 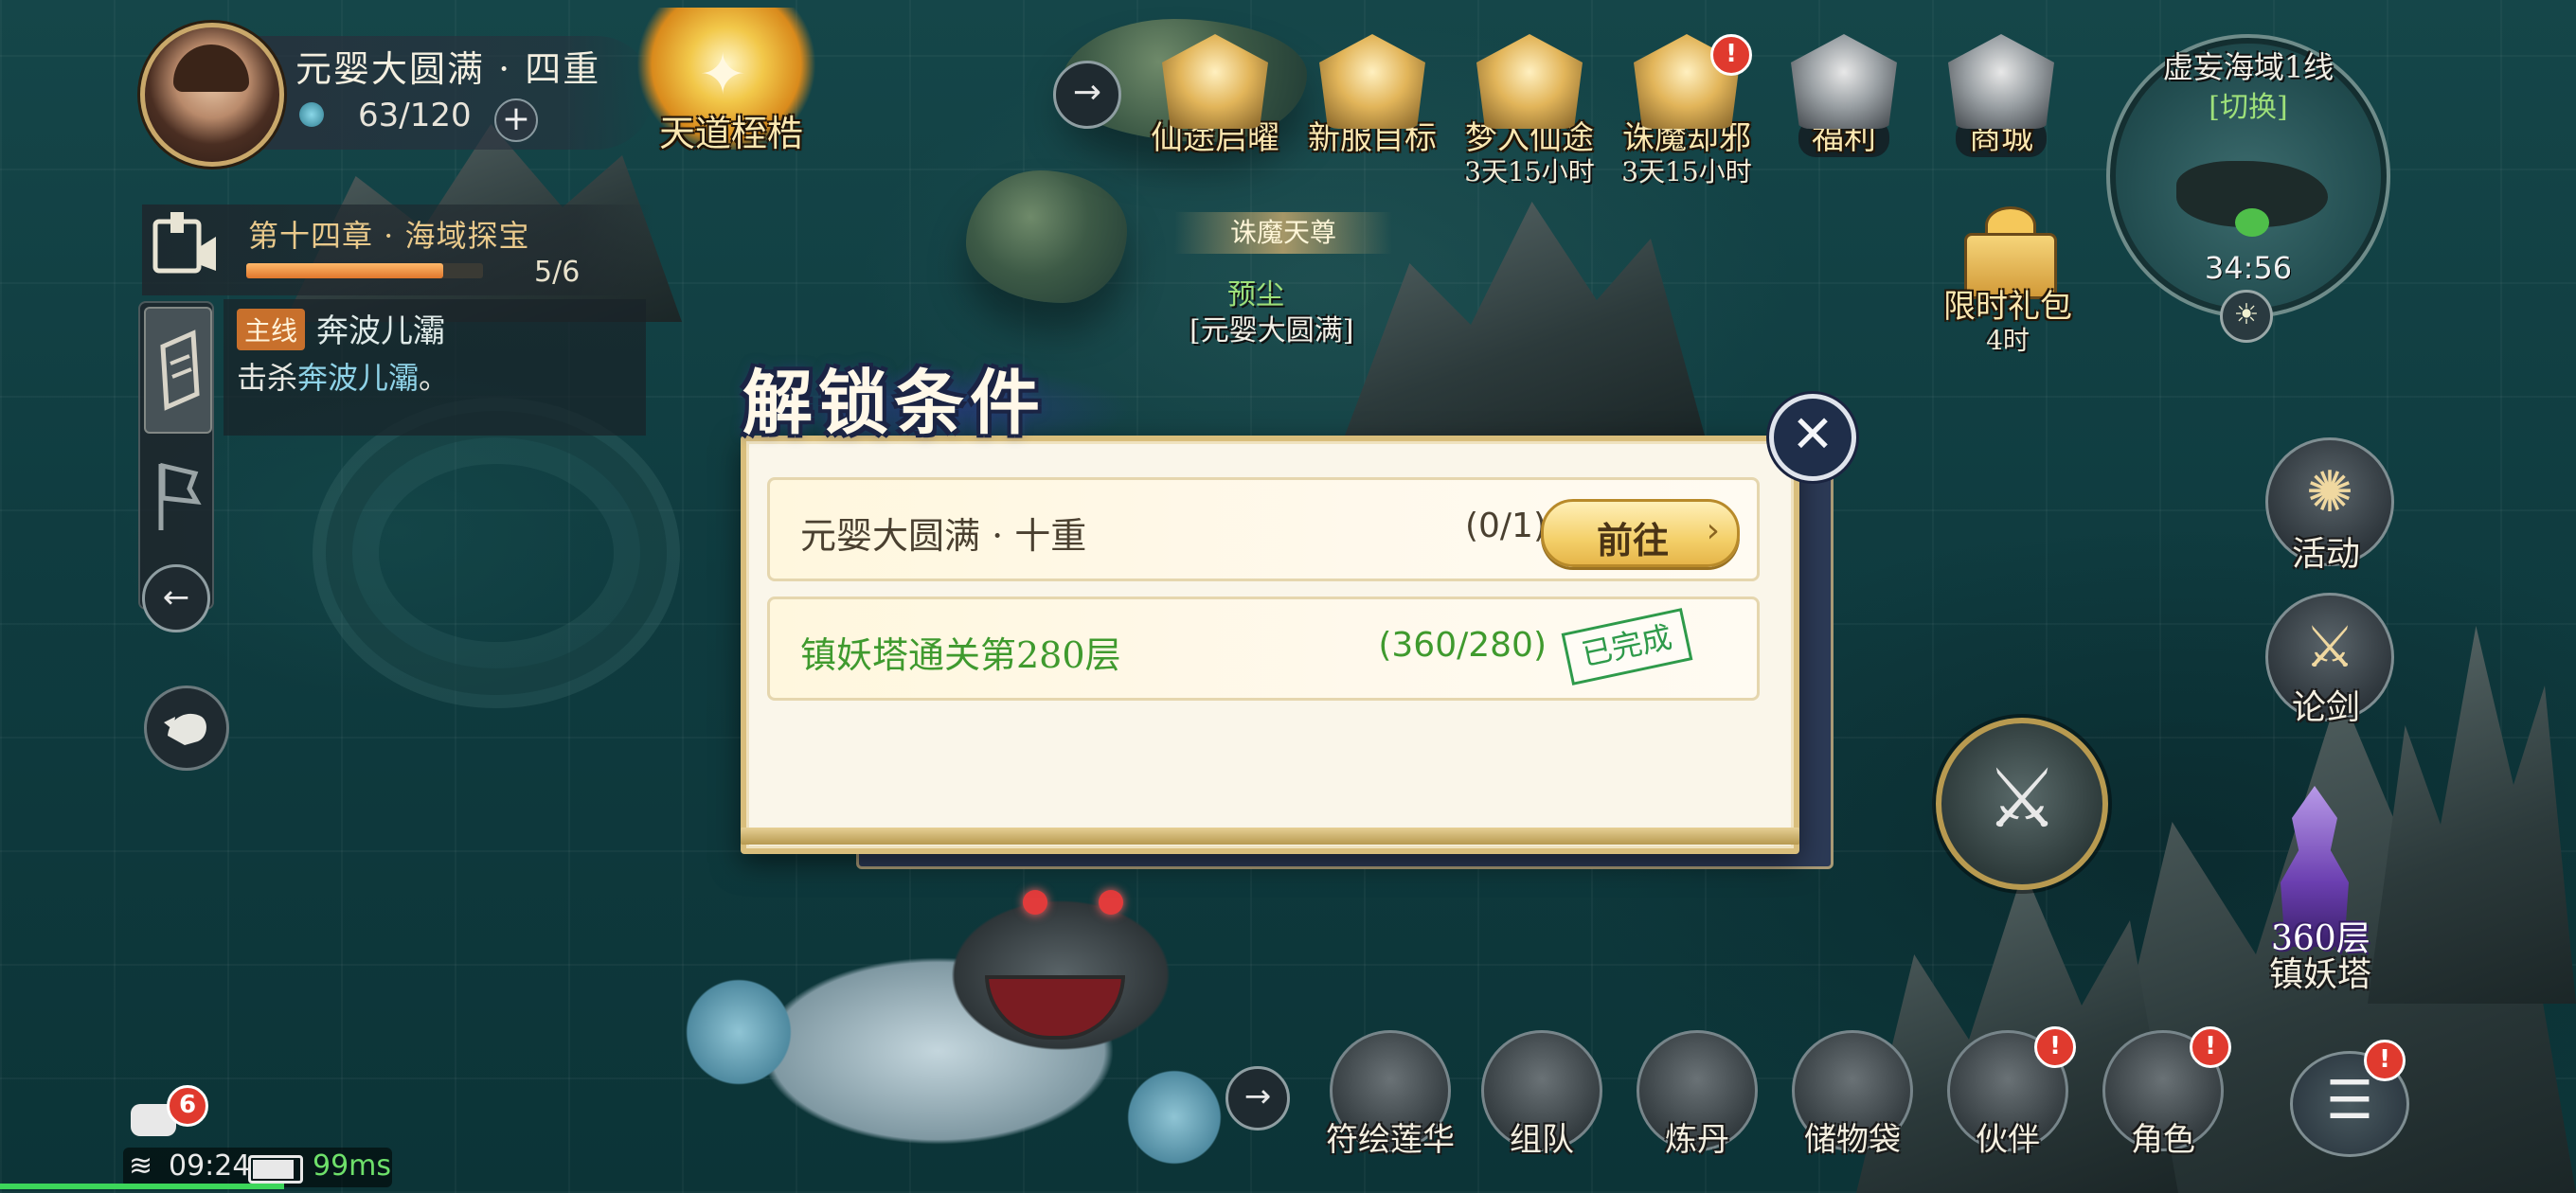 I want to click on condition-count: (0/1), so click(x=1505, y=526).